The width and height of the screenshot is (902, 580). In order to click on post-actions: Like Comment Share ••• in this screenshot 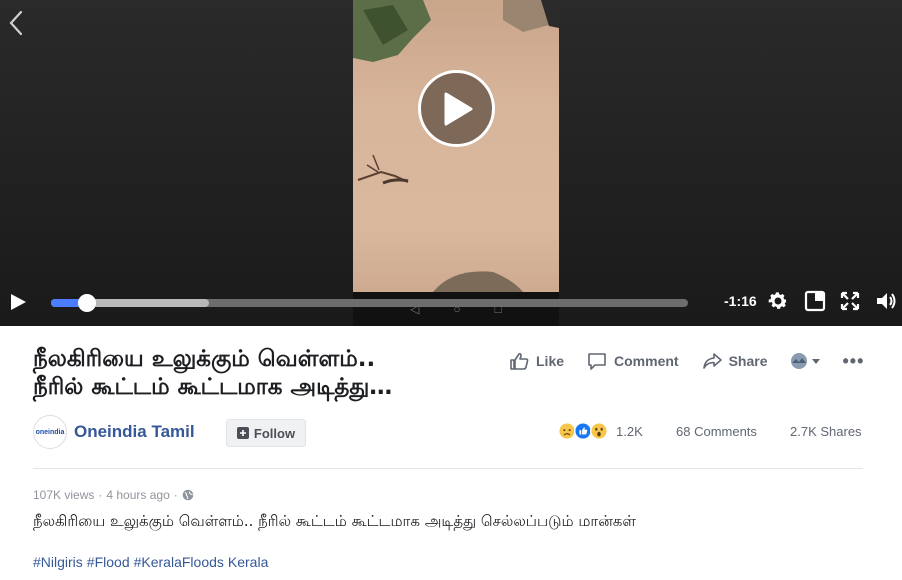, I will do `click(686, 361)`.